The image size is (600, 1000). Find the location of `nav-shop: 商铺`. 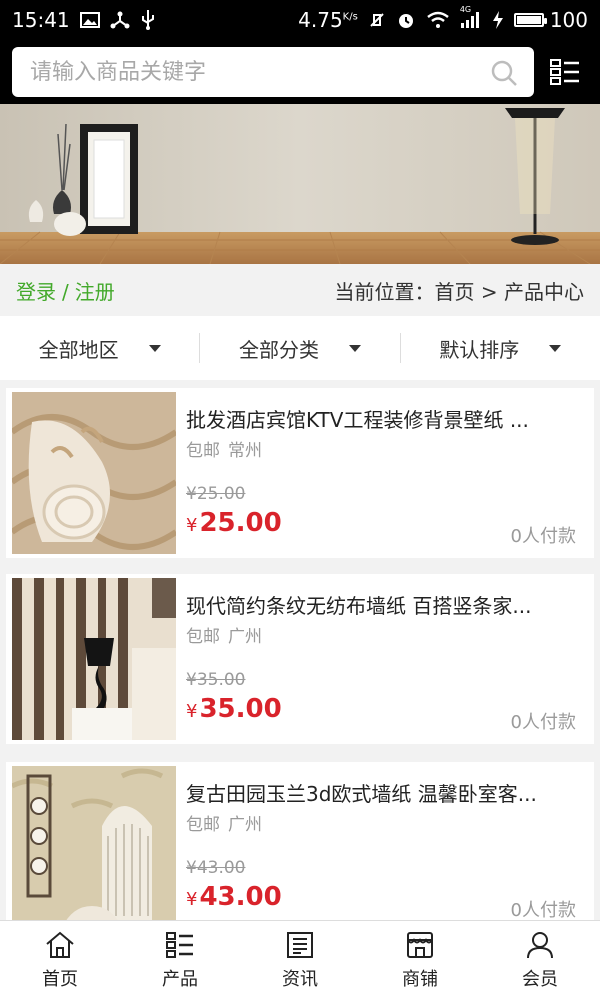

nav-shop: 商铺 is located at coordinates (420, 960).